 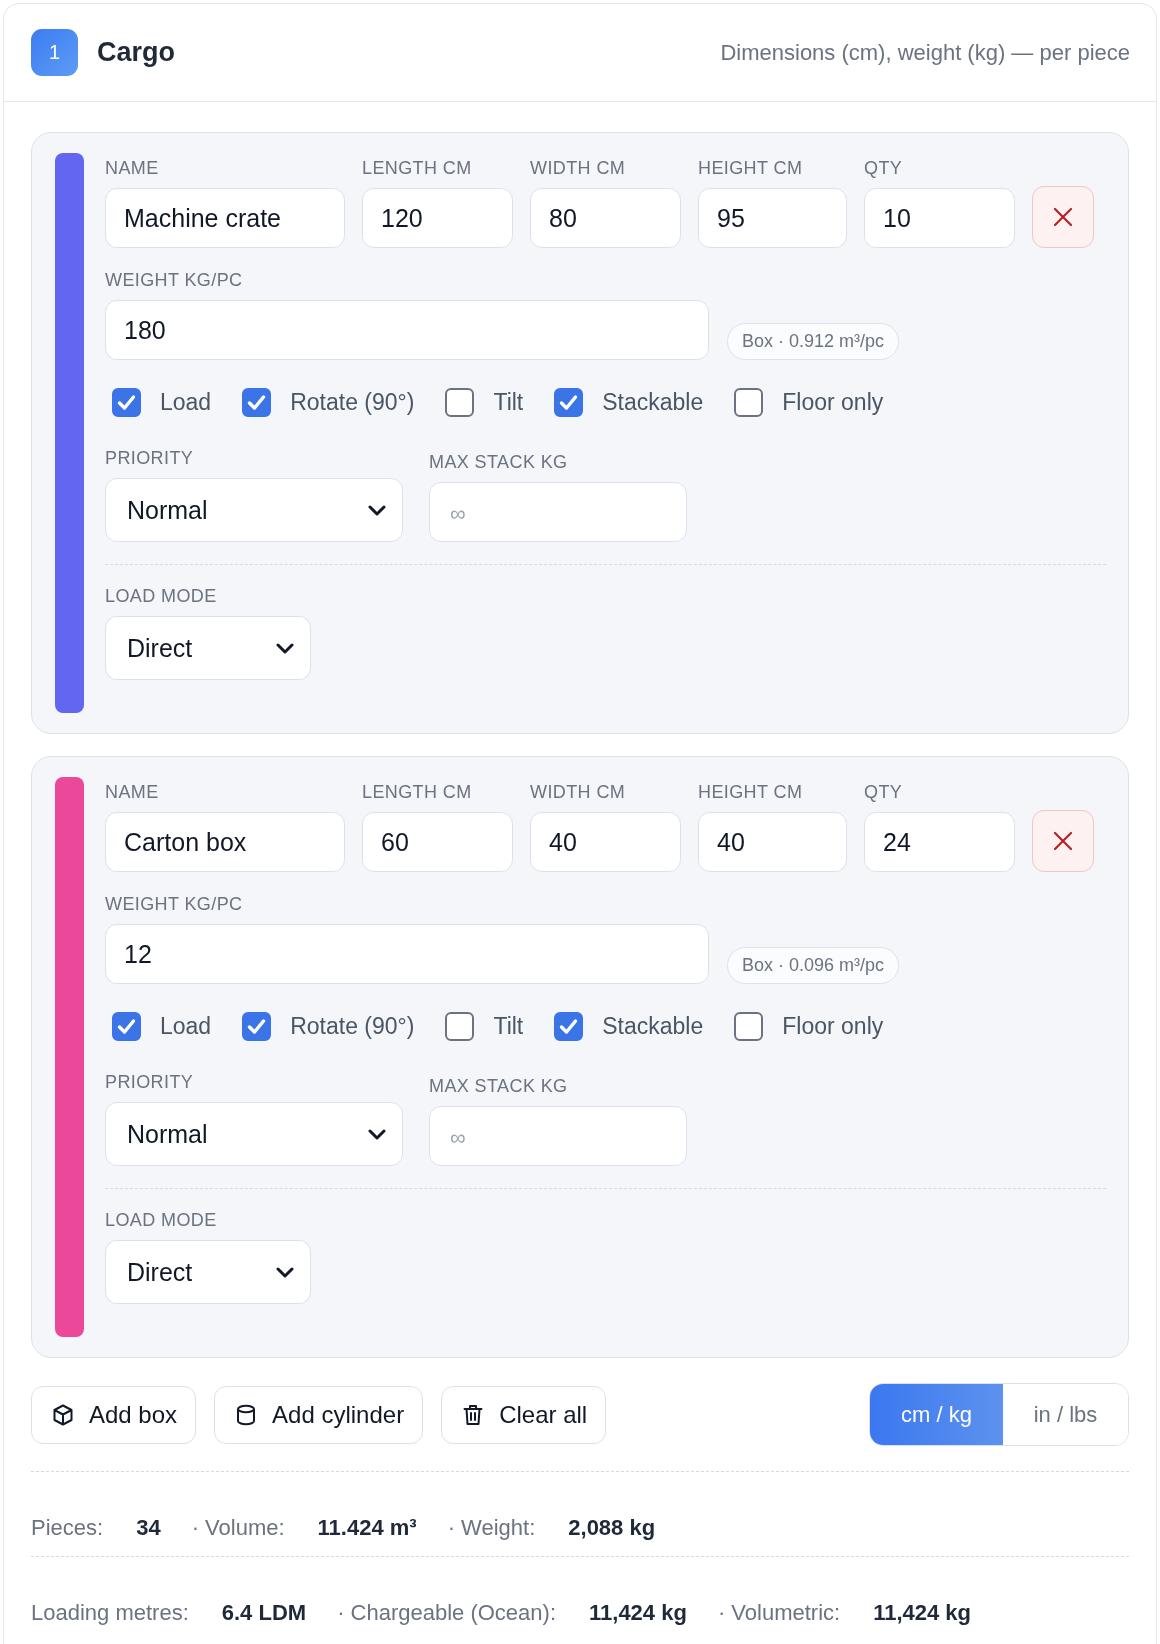 What do you see at coordinates (939, 218) in the screenshot?
I see `quantity-field: 10` at bounding box center [939, 218].